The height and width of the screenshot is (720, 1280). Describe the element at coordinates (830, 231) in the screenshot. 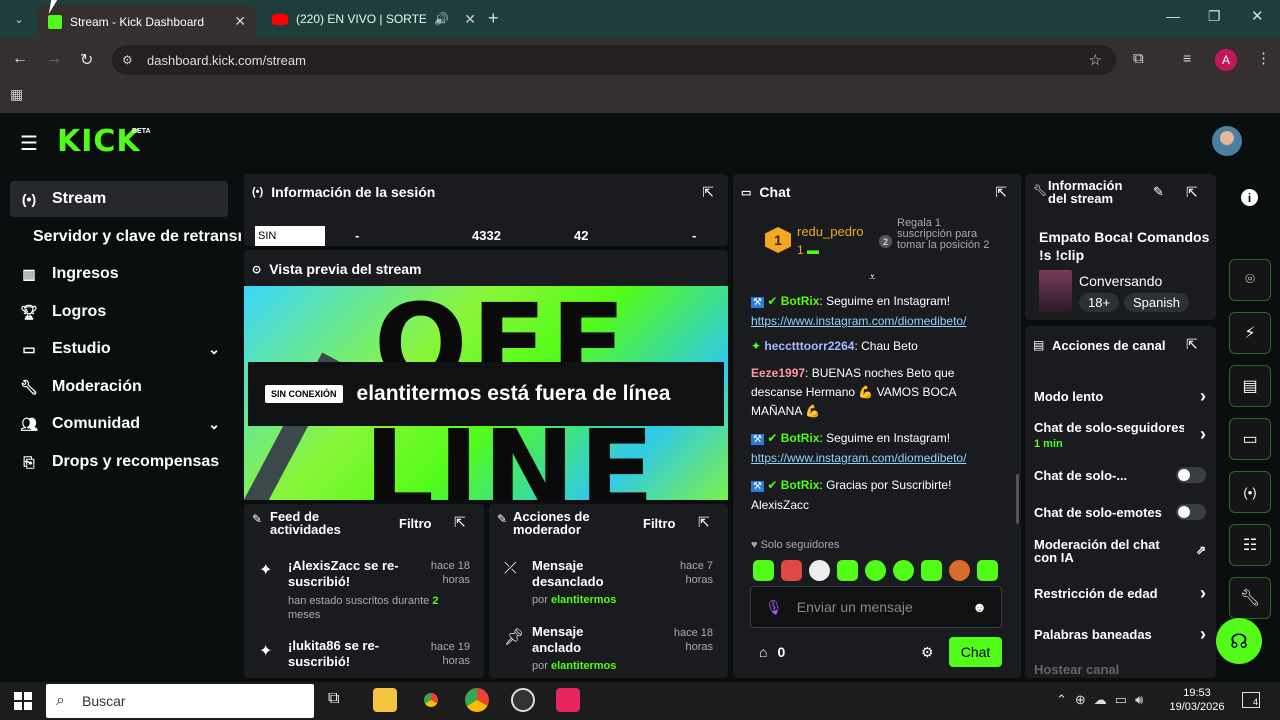

I see `gifter-name: redu_pedro` at that location.